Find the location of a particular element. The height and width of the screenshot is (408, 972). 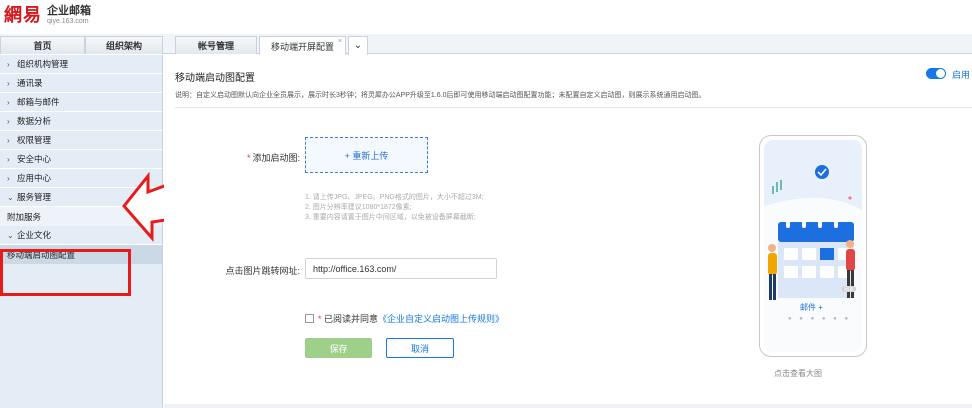

sidebar-item-label: 邮箱与邮件 is located at coordinates (38, 102).